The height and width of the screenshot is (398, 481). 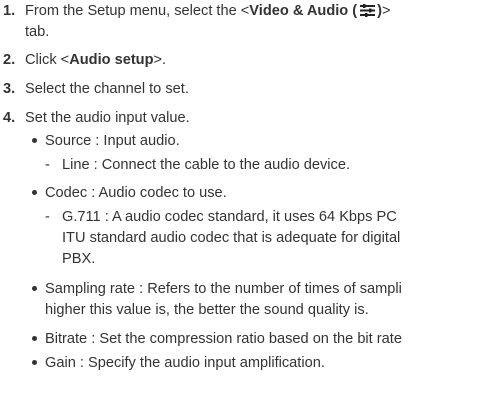 I want to click on step-2-text: Click <Audio setup>., so click(x=96, y=60).